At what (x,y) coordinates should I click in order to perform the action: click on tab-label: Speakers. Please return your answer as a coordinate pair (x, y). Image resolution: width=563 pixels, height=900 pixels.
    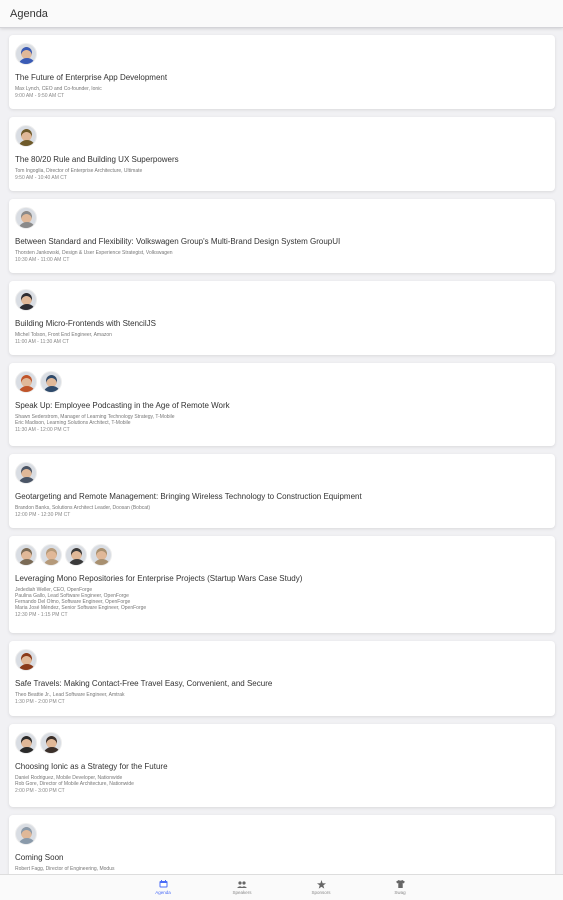
    Looking at the image, I should click on (242, 892).